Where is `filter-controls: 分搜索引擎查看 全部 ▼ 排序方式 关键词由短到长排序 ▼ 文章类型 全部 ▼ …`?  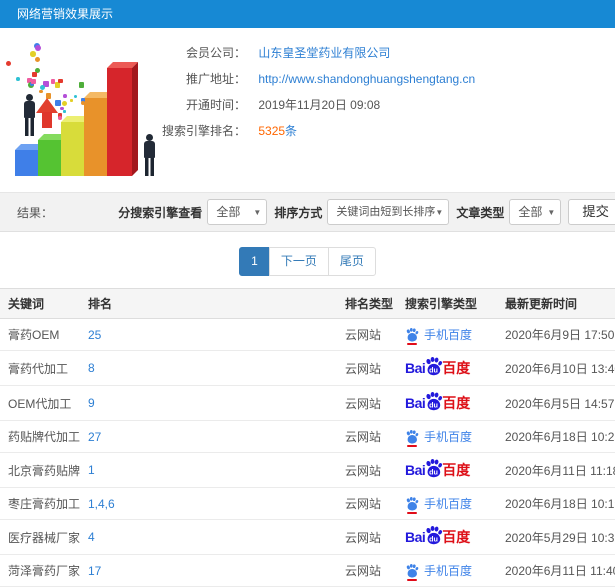
filter-controls: 分搜索引擎查看 全部 ▼ 排序方式 关键词由短到长排序 ▼ 文章类型 全部 ▼ … is located at coordinates (363, 212).